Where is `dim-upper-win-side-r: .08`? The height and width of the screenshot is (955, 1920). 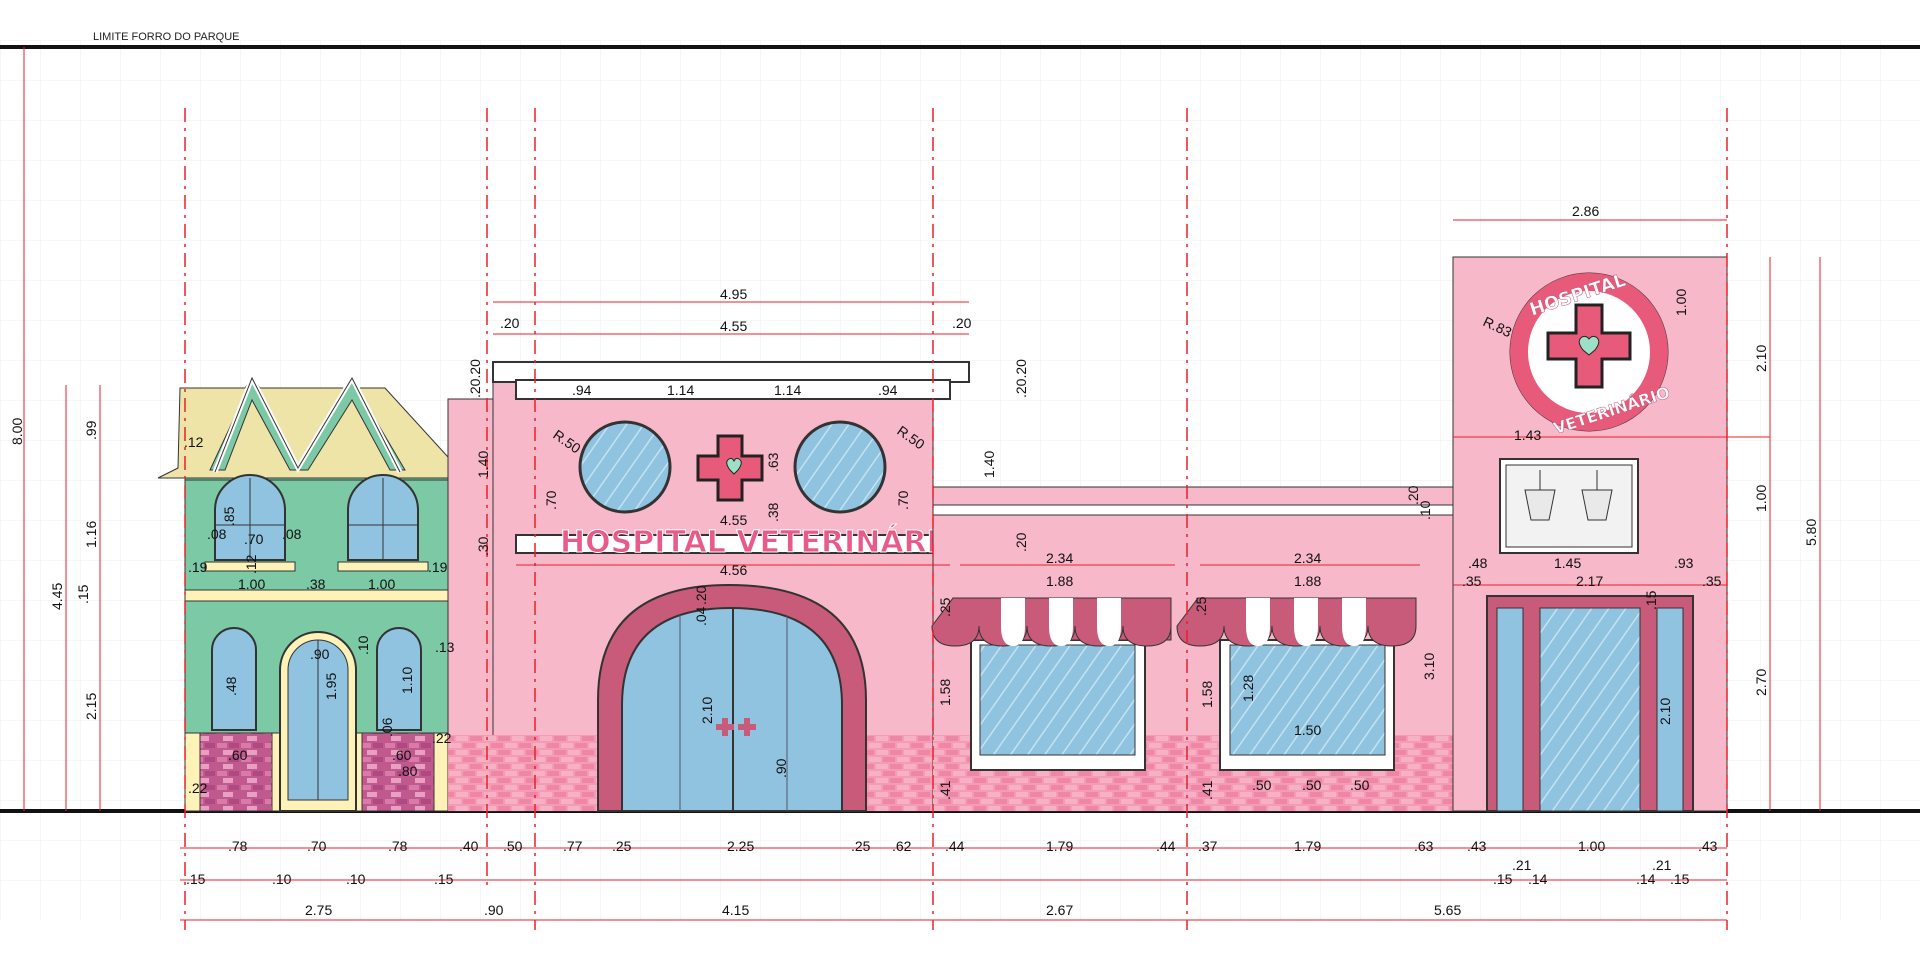 dim-upper-win-side-r: .08 is located at coordinates (292, 534).